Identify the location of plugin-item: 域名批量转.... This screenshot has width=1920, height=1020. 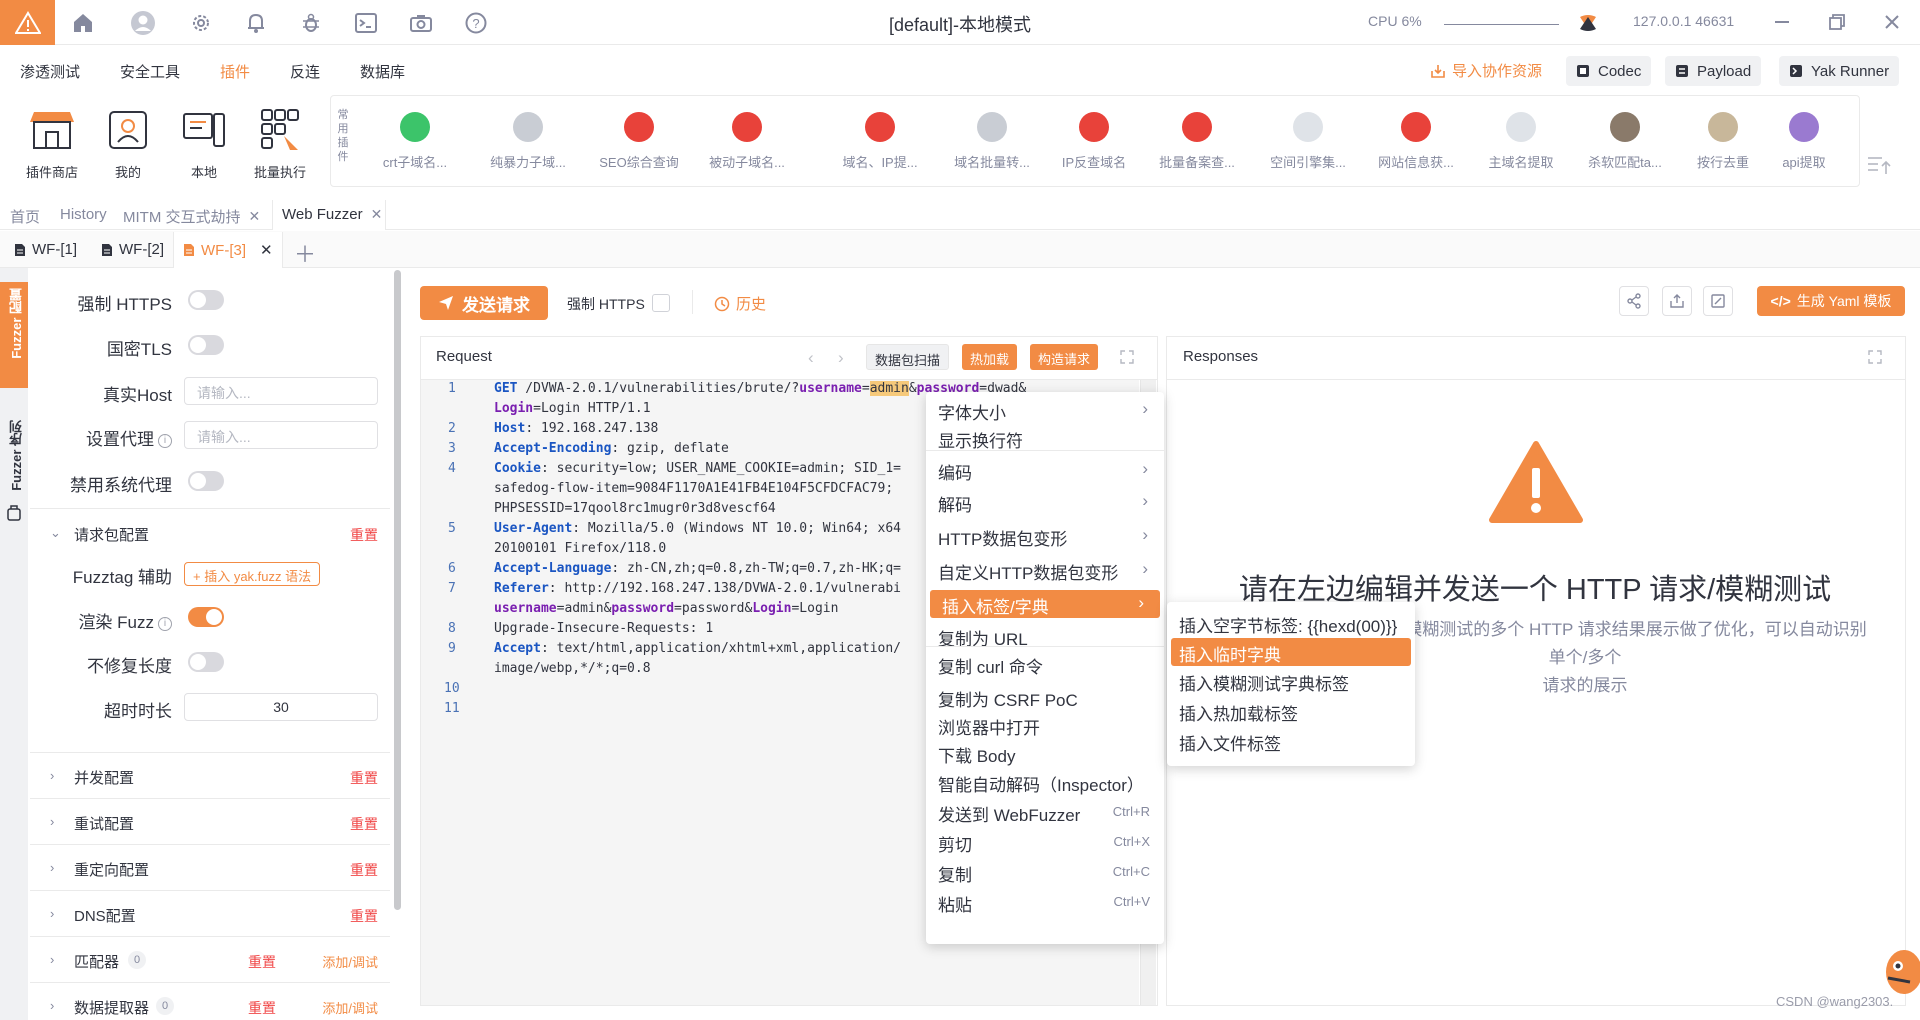
(992, 141).